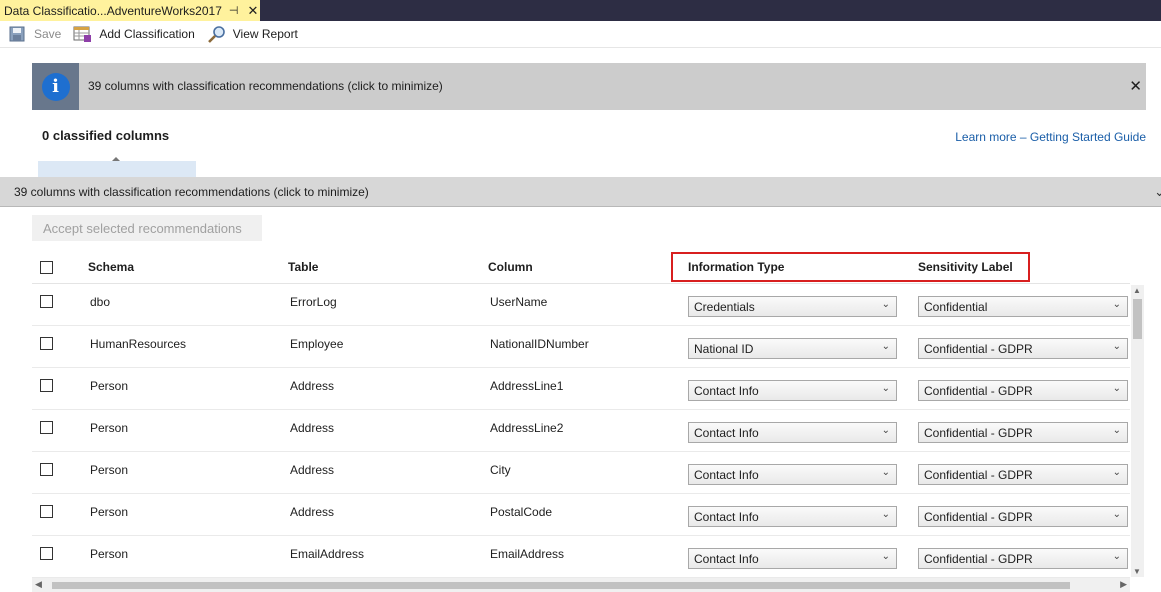  Describe the element at coordinates (1137, 290) in the screenshot. I see `scroll-up-icon: ▲` at that location.